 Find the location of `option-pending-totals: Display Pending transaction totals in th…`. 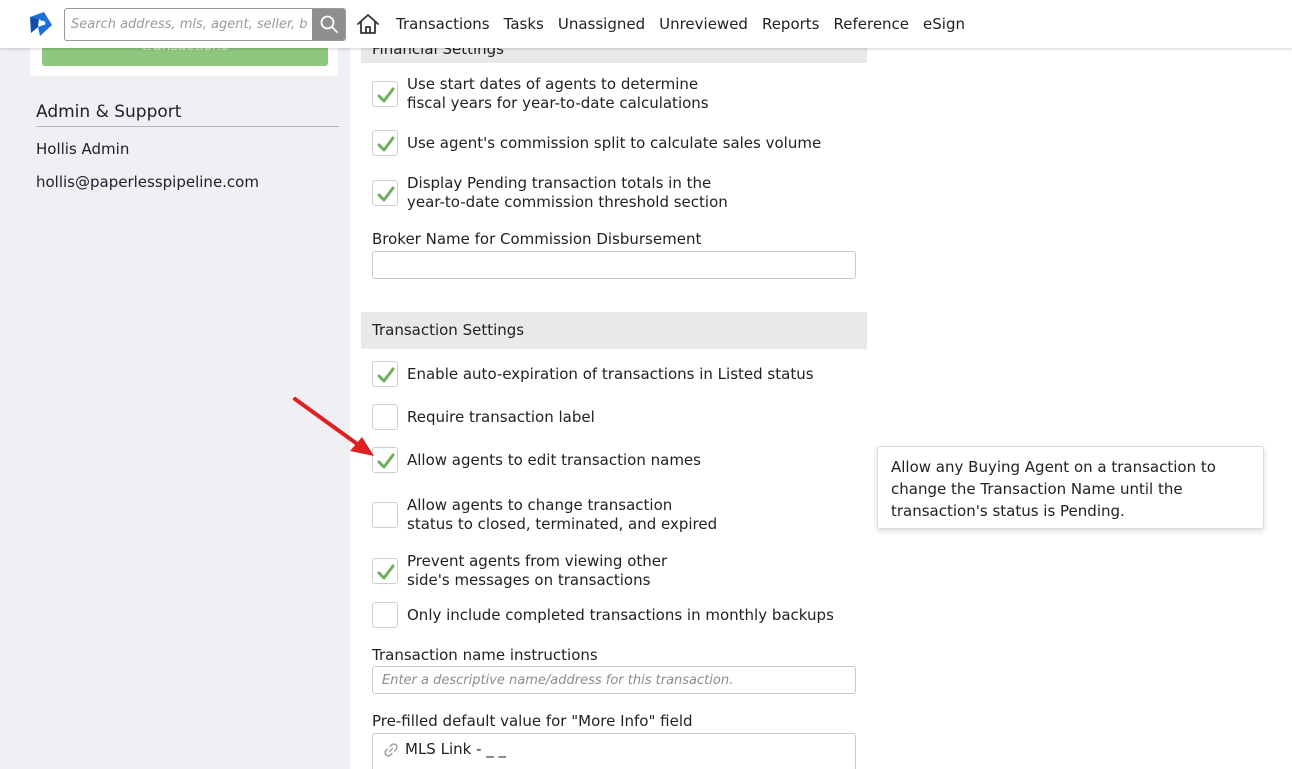

option-pending-totals: Display Pending transaction totals in th… is located at coordinates (550, 193).